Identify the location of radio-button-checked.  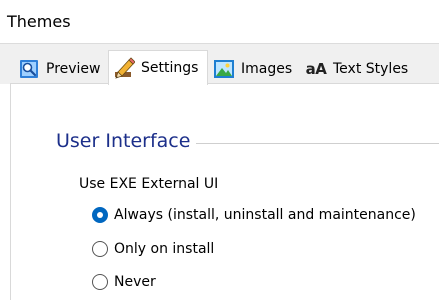
(100, 215).